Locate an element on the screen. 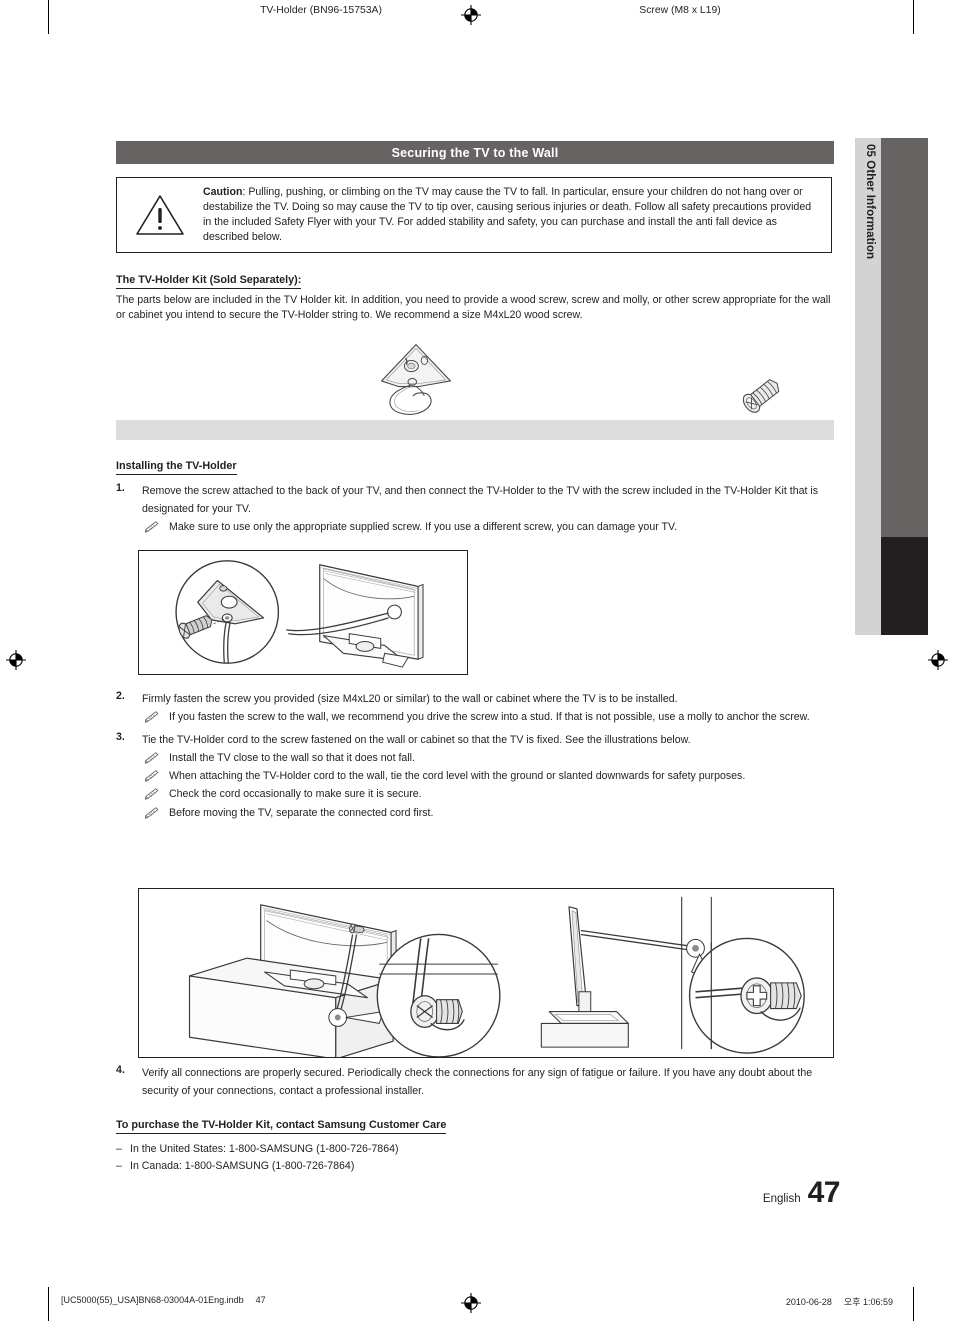 The width and height of the screenshot is (954, 1321). warning-triangle-icon is located at coordinates (160, 215).